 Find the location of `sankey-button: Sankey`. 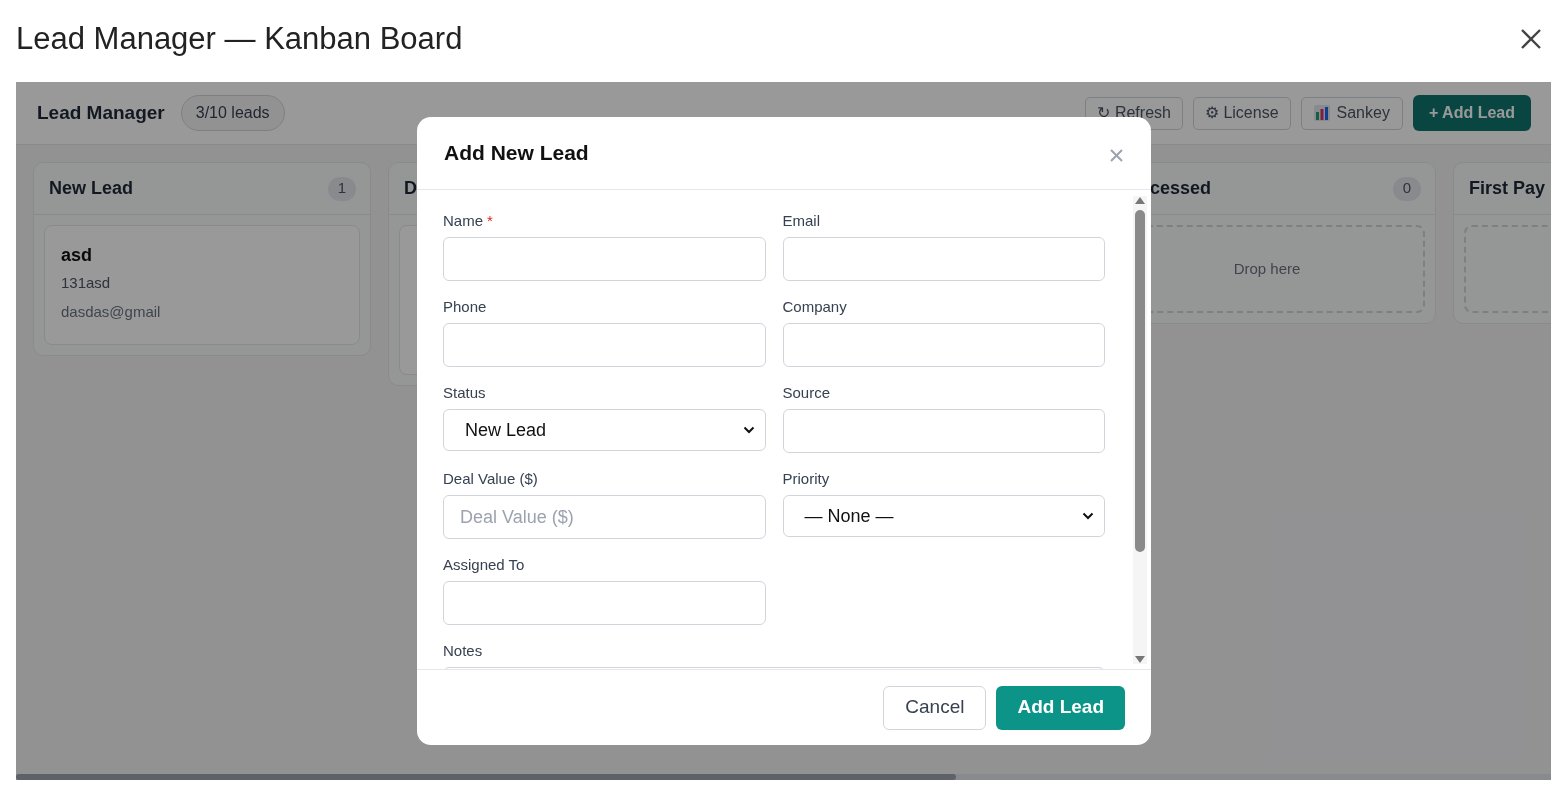

sankey-button: Sankey is located at coordinates (1351, 113).